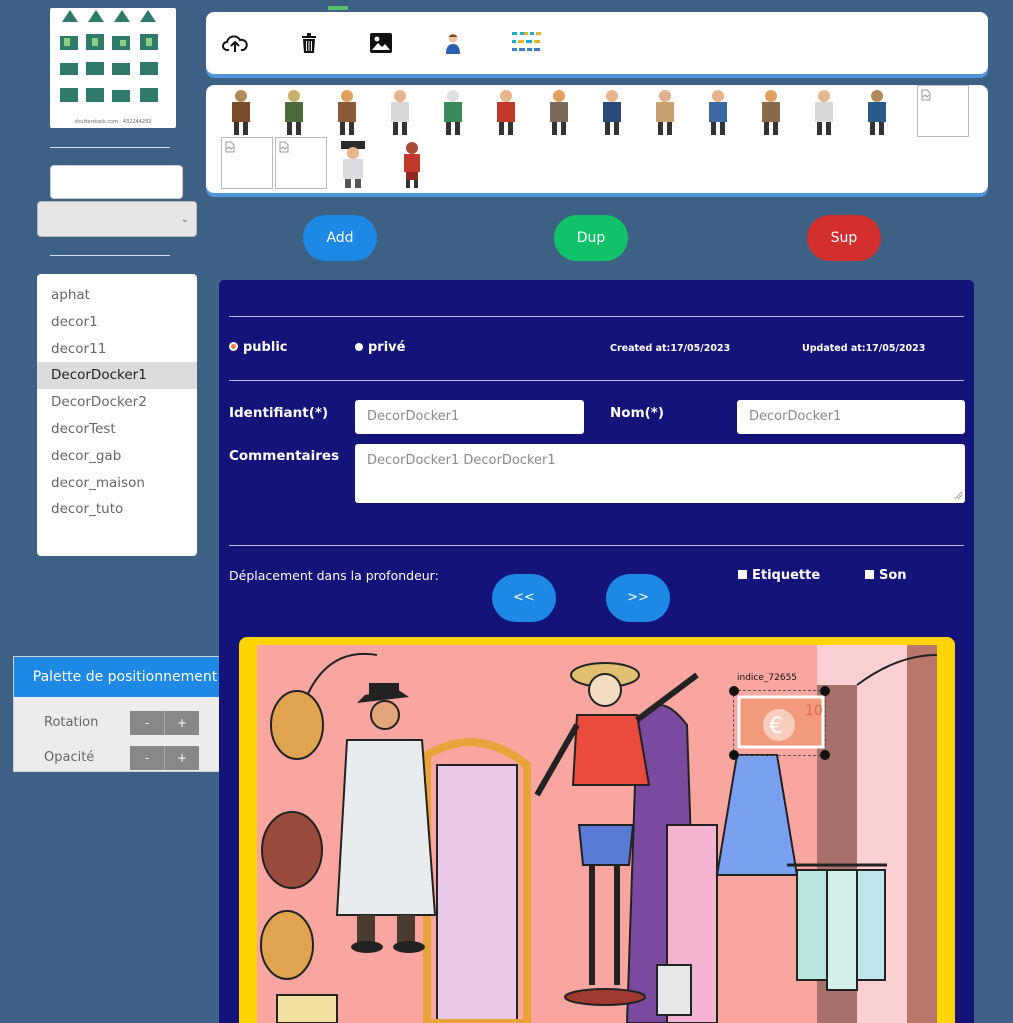 This screenshot has width=1013, height=1023. I want to click on move-back-button: <<, so click(524, 598).